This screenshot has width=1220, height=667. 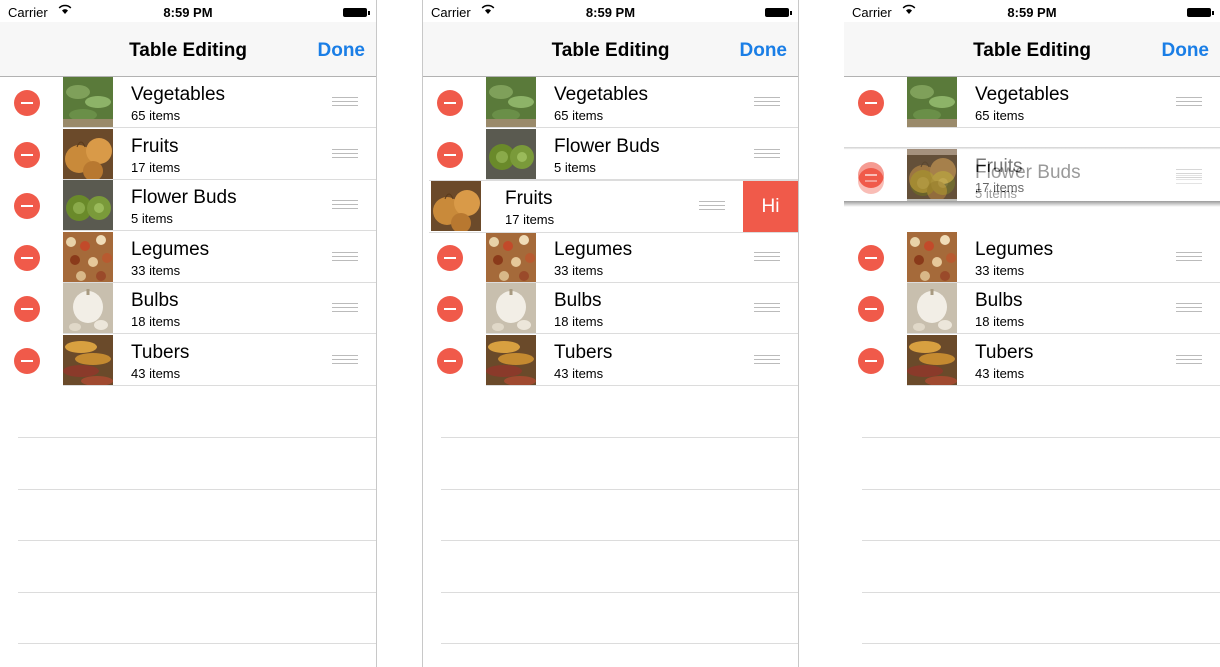 I want to click on table-row: Fruits 17 items Hi, so click(x=613, y=206).